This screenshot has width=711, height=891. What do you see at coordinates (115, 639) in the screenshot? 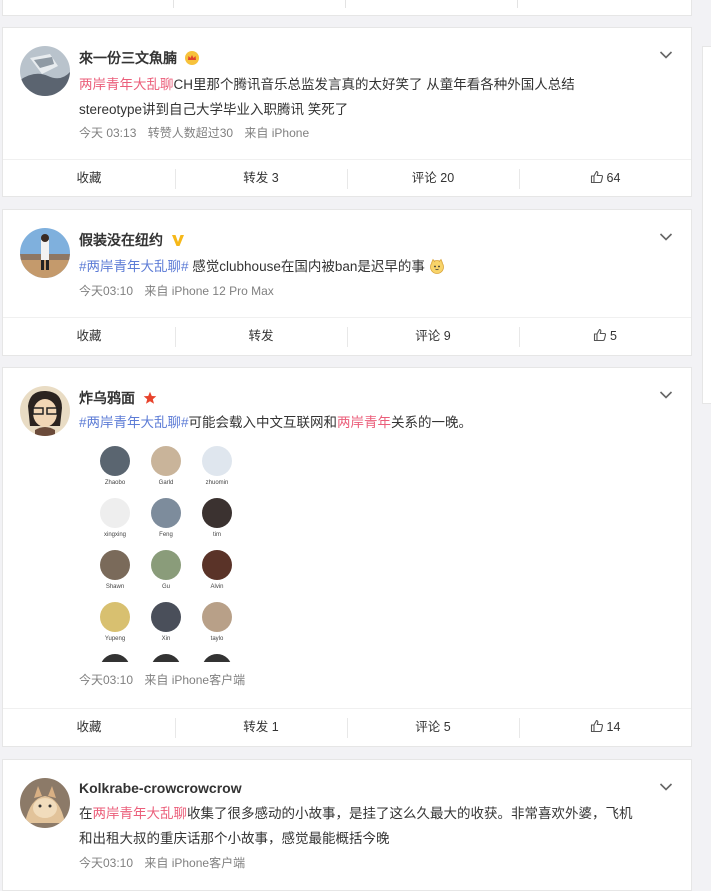
I see `participant-name: Yupeng` at bounding box center [115, 639].